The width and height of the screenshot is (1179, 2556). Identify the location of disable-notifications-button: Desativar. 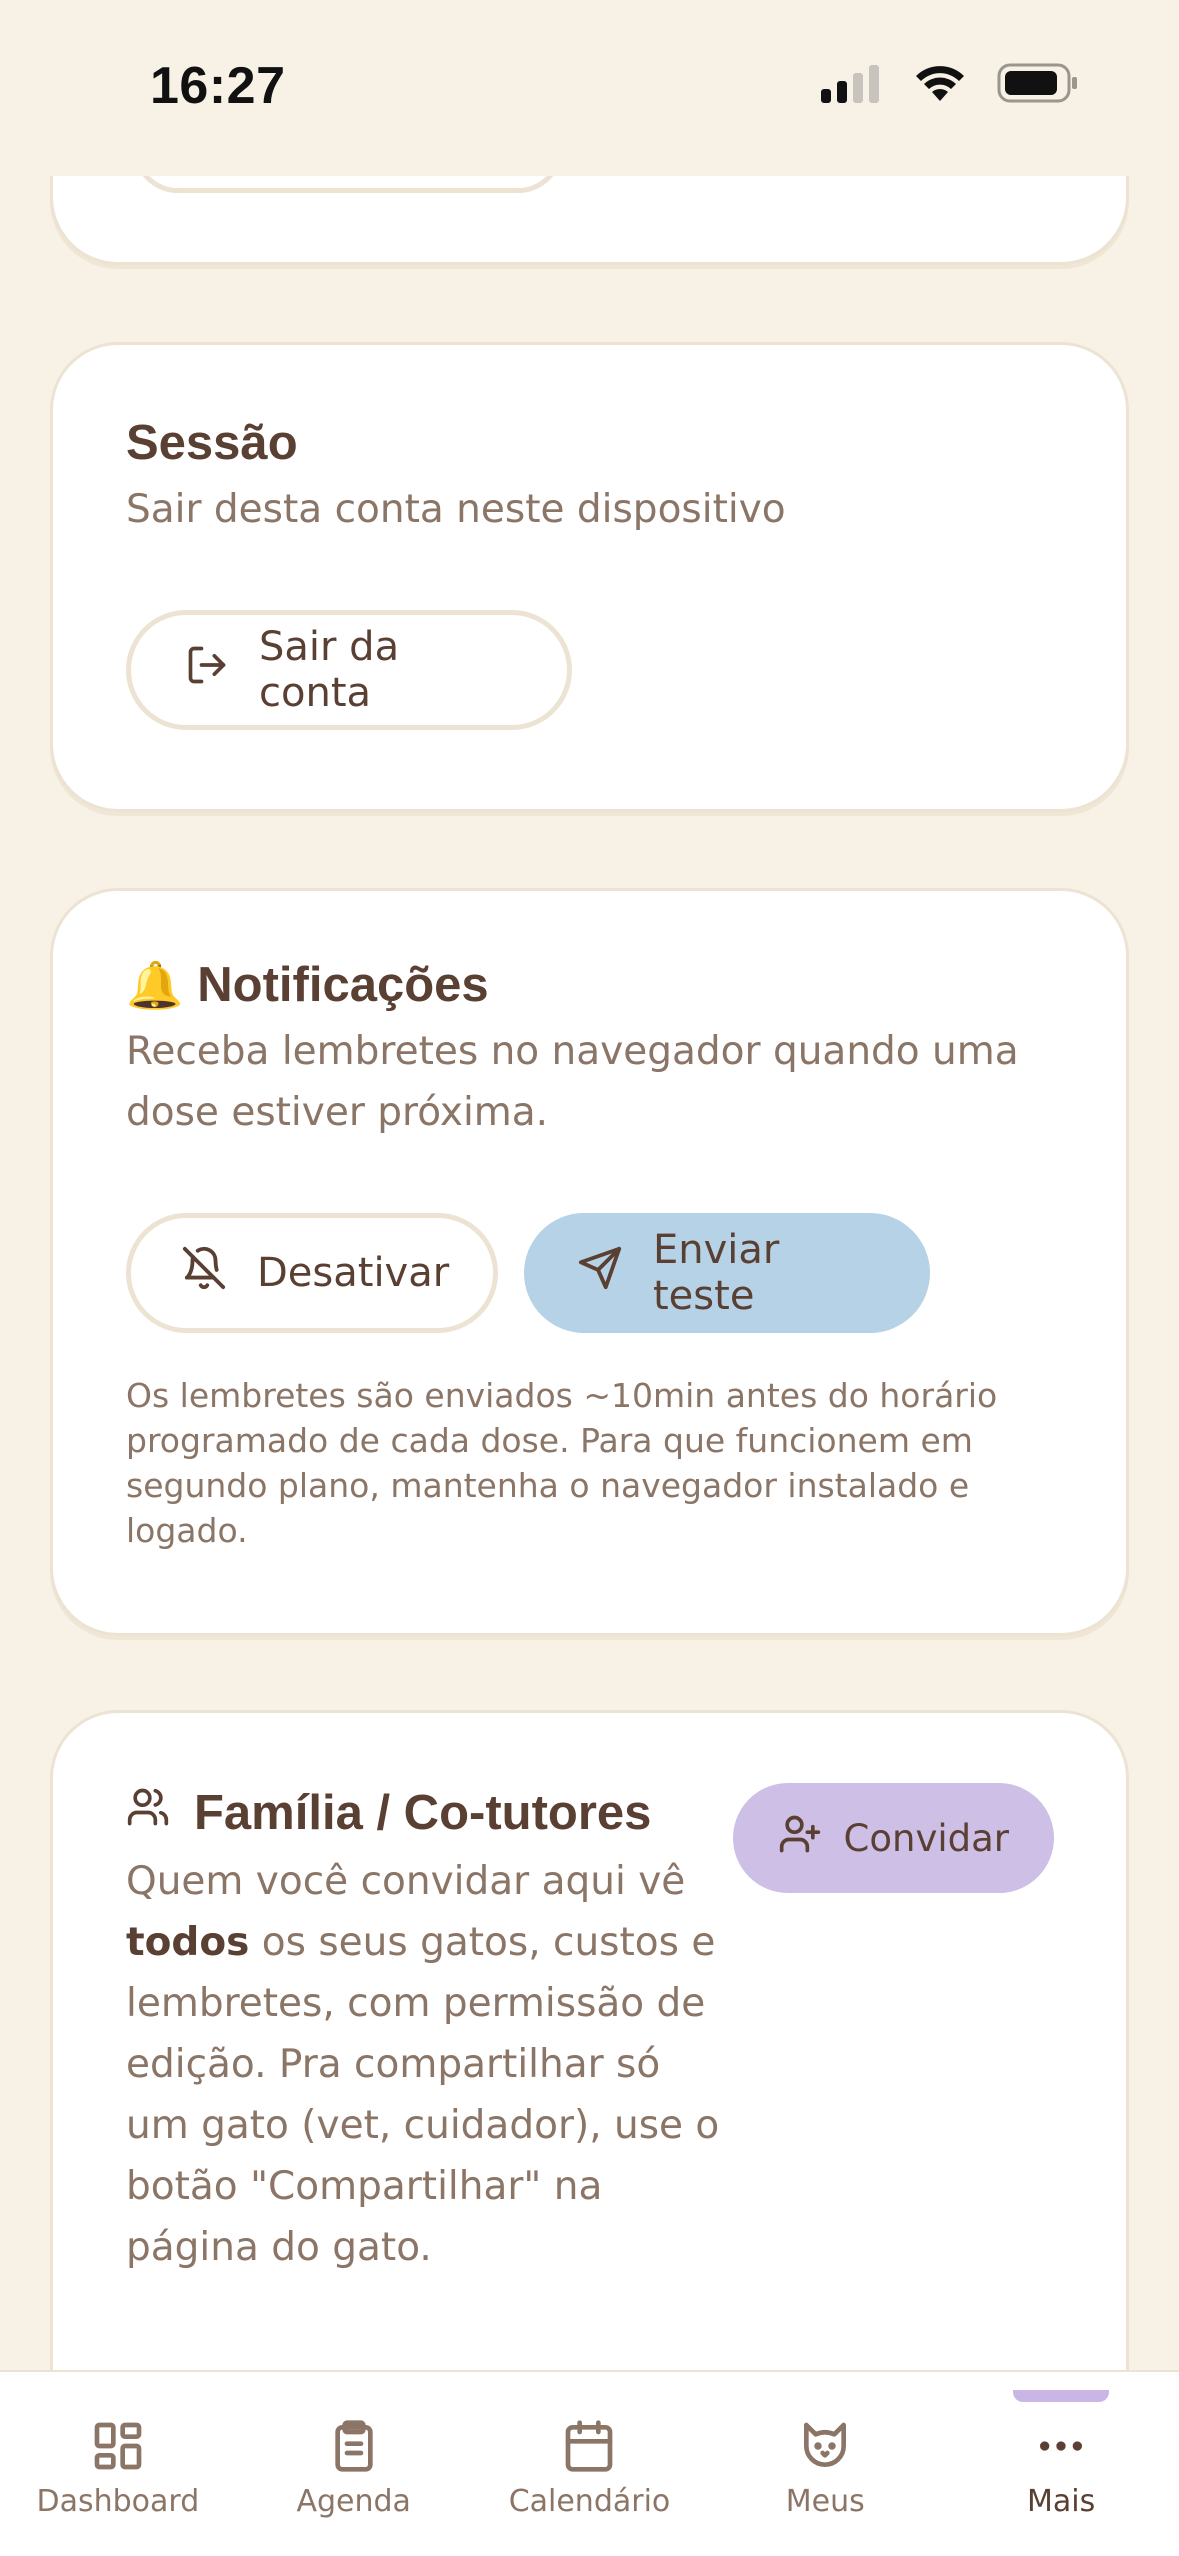
(312, 1273).